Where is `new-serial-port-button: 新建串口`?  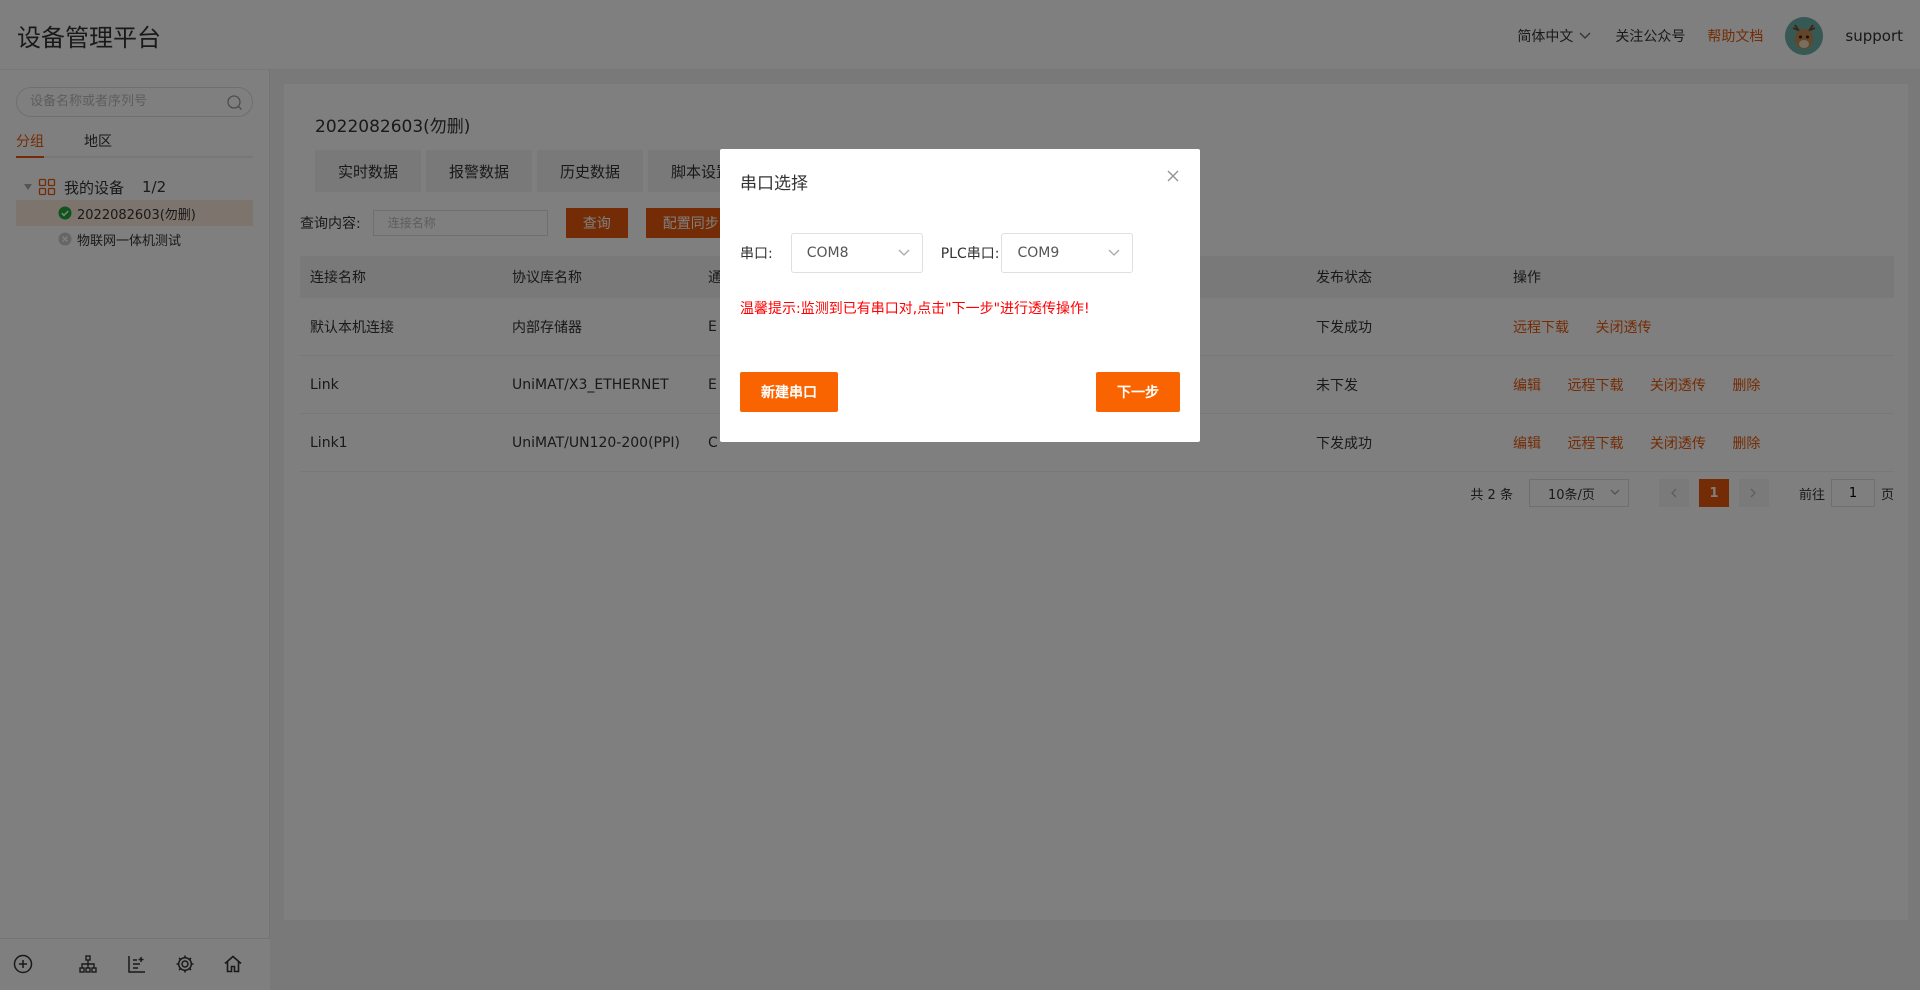
new-serial-port-button: 新建串口 is located at coordinates (789, 392).